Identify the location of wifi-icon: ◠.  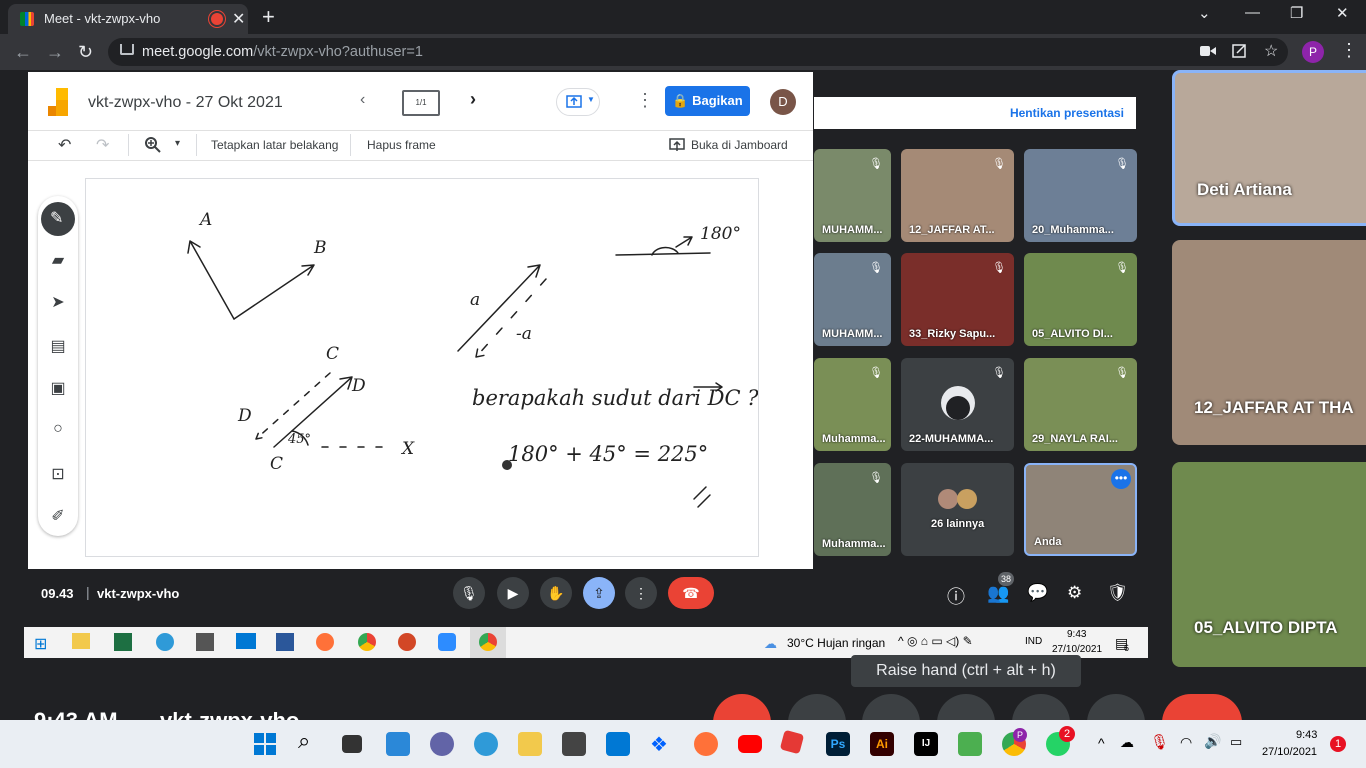
(1186, 742).